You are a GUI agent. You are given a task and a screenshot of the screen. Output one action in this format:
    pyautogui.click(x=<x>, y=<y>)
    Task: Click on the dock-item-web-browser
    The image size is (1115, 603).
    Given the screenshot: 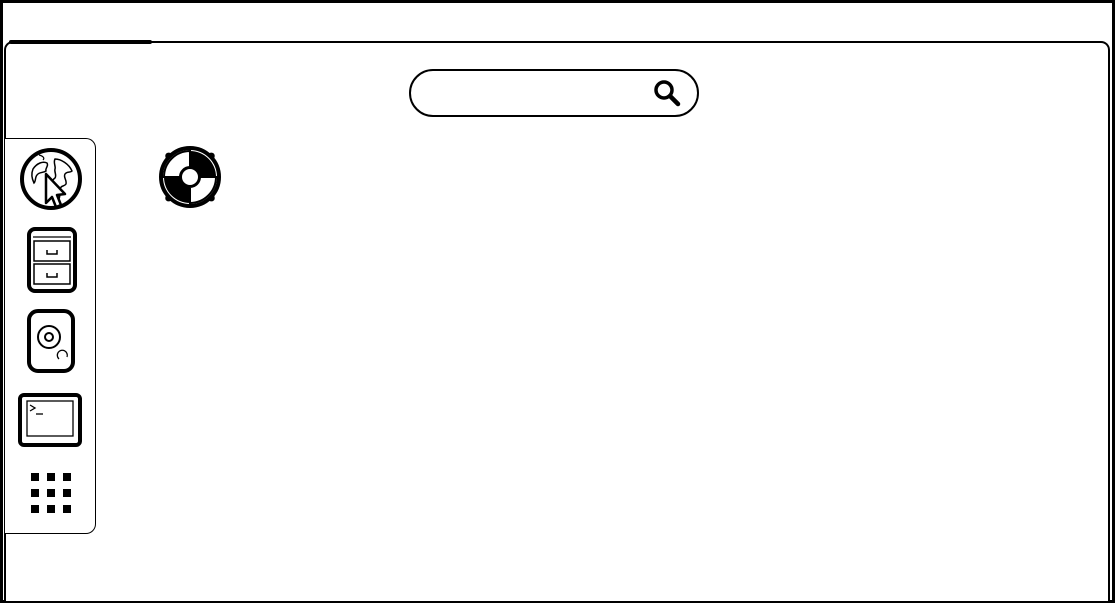 What is the action you would take?
    pyautogui.click(x=51, y=179)
    